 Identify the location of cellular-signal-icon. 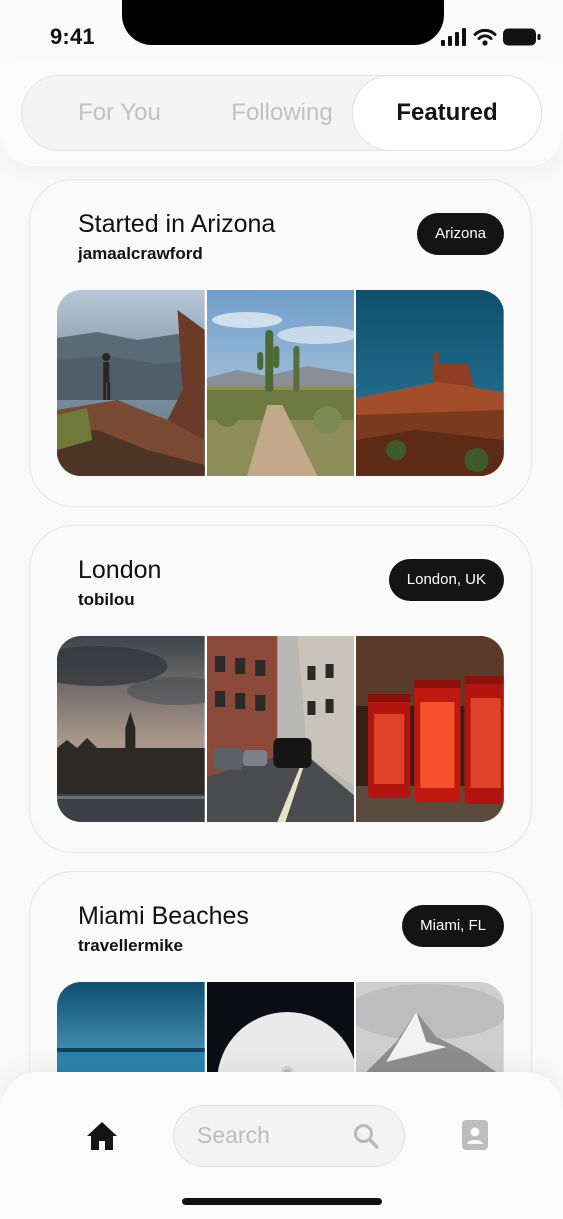
(453, 37).